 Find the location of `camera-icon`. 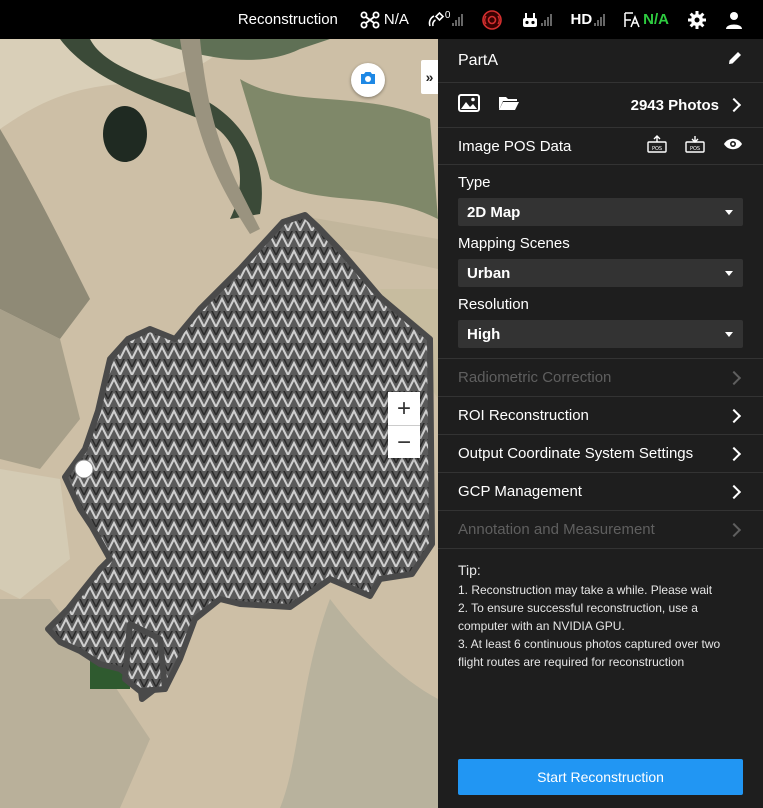

camera-icon is located at coordinates (368, 80).